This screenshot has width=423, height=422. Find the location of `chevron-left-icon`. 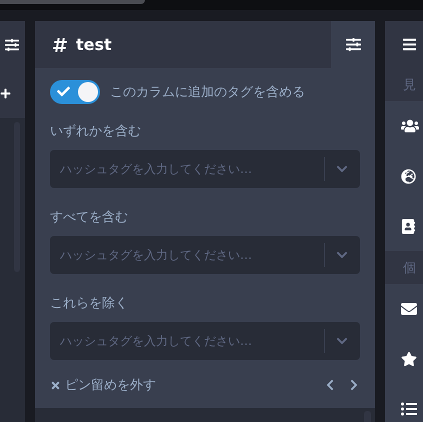

chevron-left-icon is located at coordinates (330, 385).